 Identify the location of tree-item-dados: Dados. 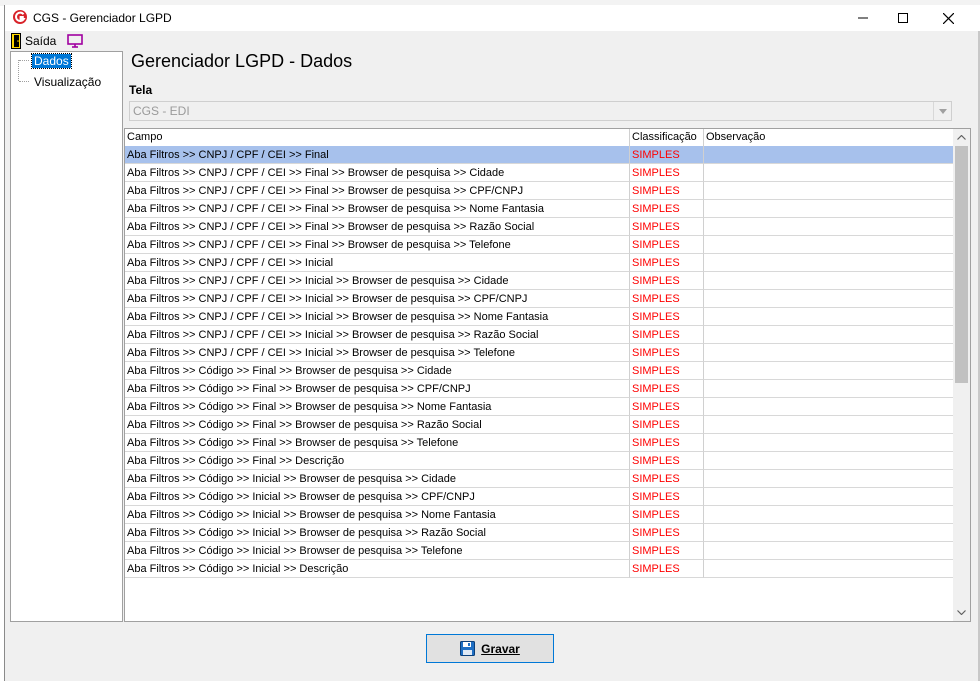
(51, 61).